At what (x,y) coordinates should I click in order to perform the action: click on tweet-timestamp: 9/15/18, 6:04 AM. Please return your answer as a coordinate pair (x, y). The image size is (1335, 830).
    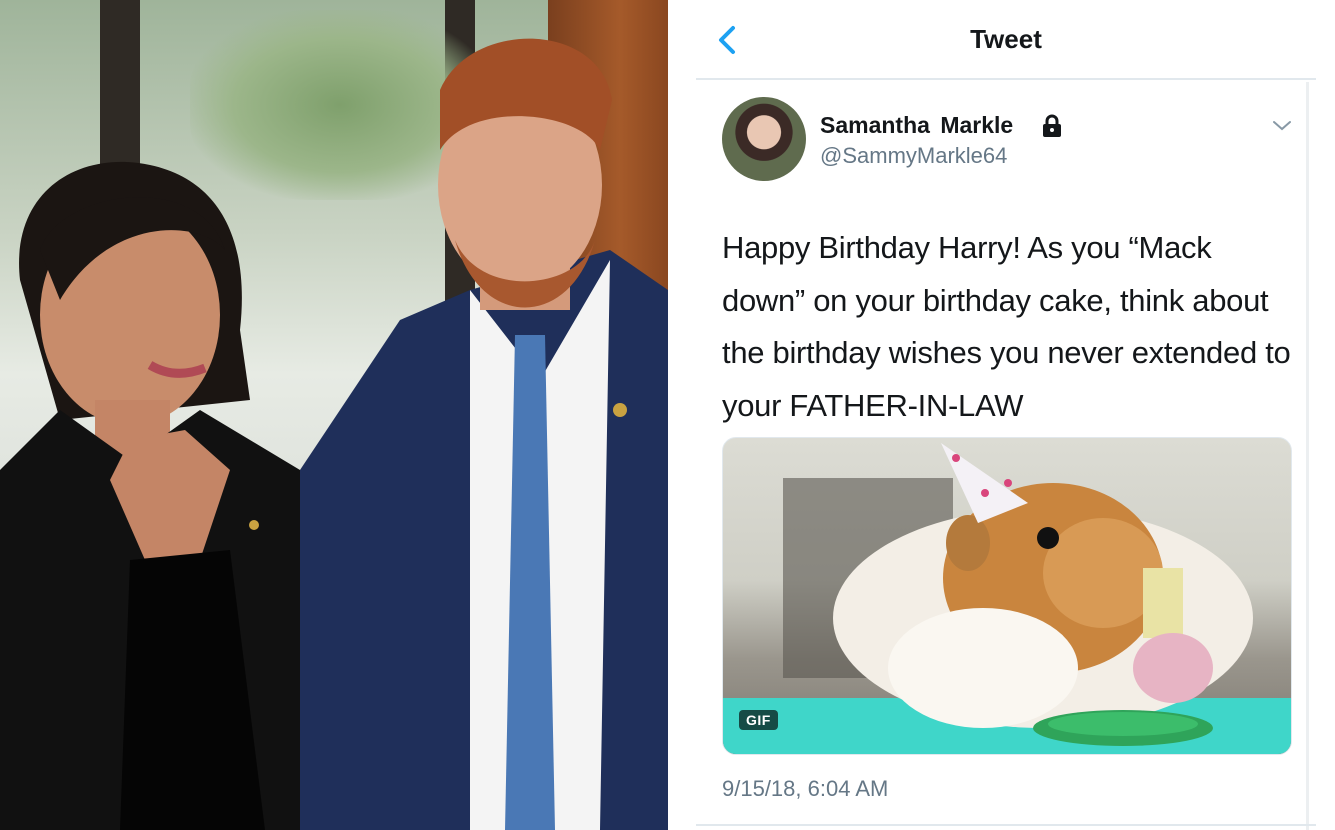
    Looking at the image, I should click on (805, 789).